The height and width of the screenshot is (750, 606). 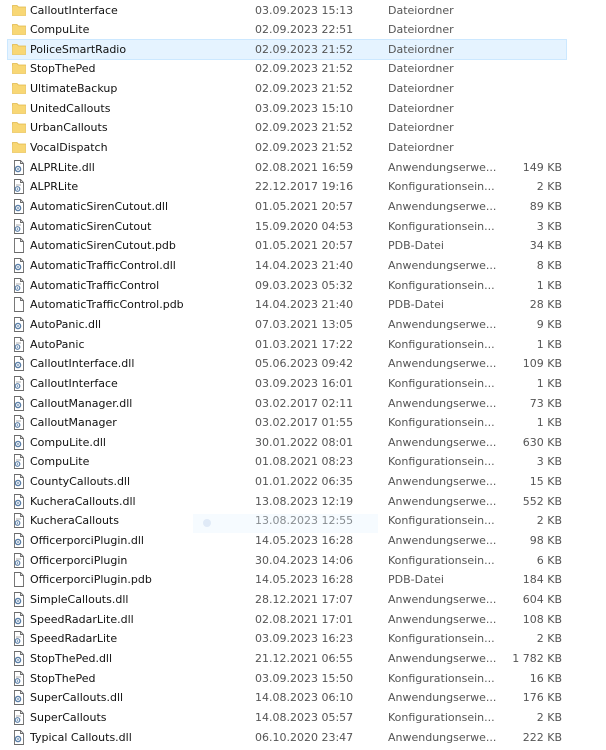 I want to click on file-name: SpeedRadarLite.dll, so click(x=82, y=619).